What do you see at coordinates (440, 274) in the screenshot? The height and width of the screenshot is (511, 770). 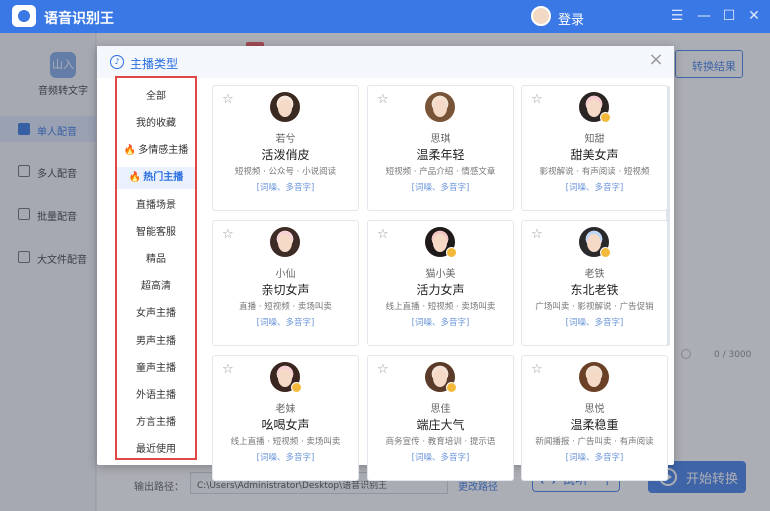 I see `anchor-nickname: 猫小美` at bounding box center [440, 274].